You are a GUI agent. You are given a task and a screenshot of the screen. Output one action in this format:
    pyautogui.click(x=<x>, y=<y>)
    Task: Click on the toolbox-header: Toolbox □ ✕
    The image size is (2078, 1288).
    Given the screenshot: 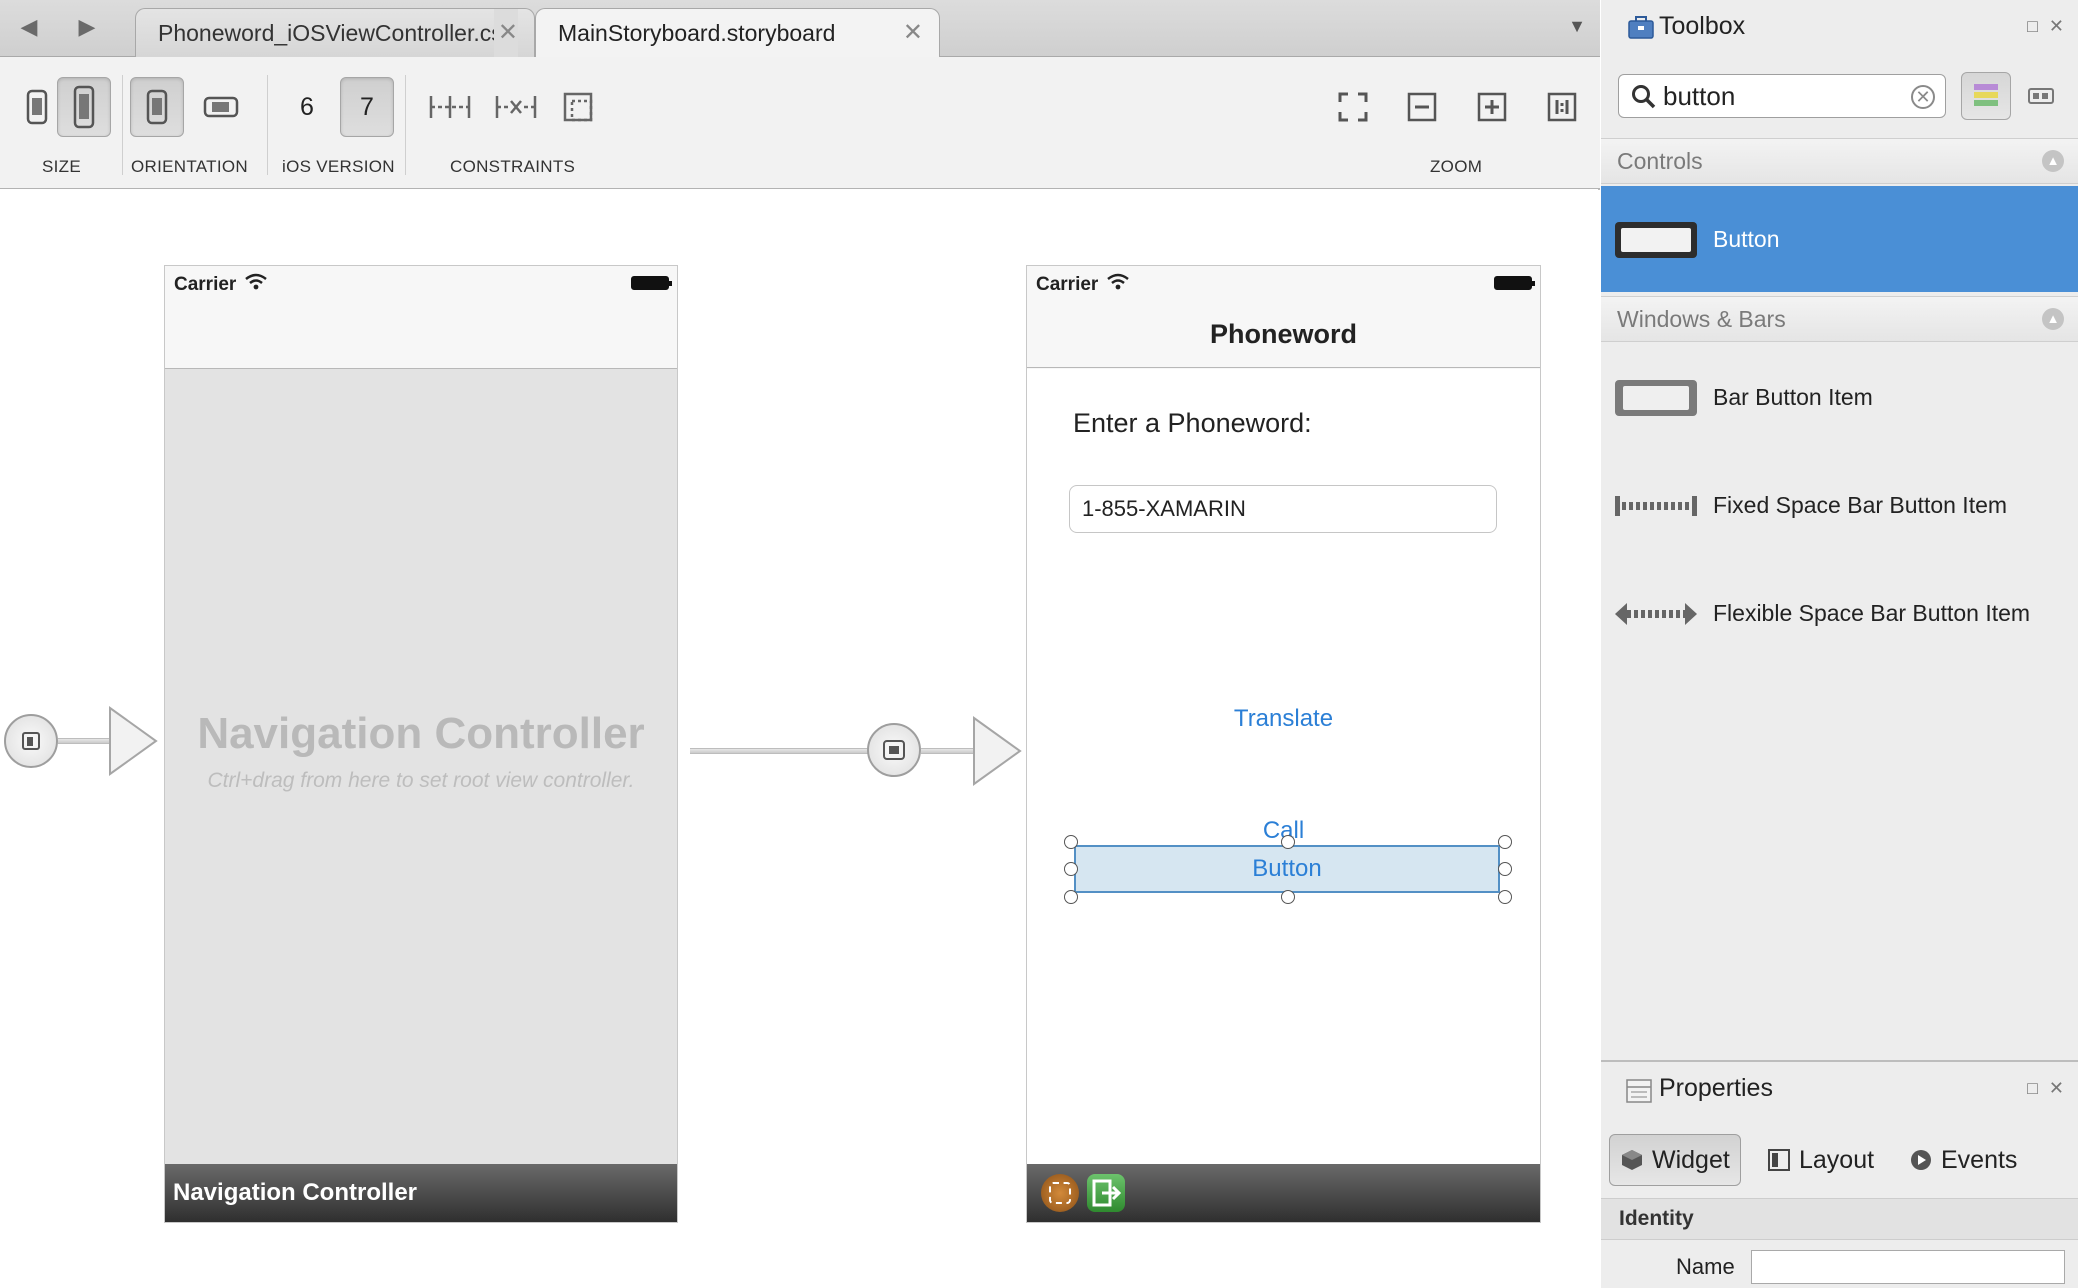 What is the action you would take?
    pyautogui.click(x=1839, y=28)
    